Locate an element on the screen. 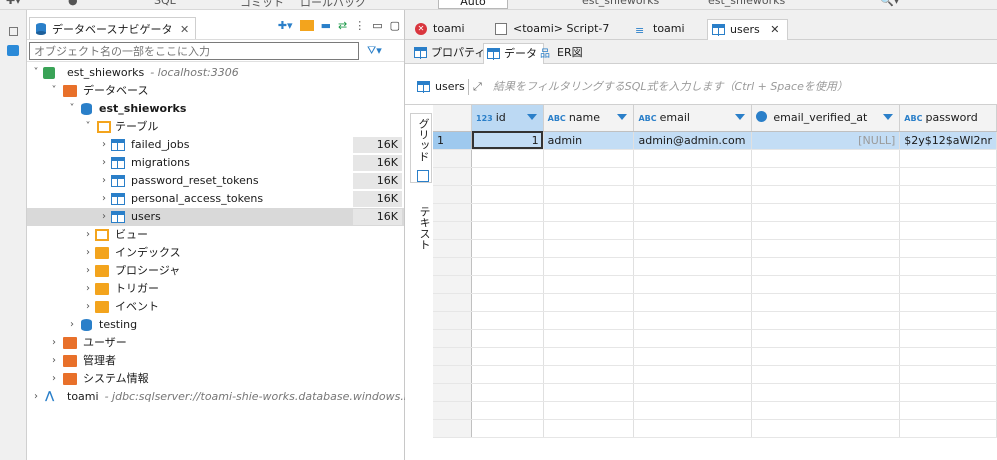 Image resolution: width=997 pixels, height=460 pixels. cell-password: $2y$12$aWl2nr is located at coordinates (948, 140).